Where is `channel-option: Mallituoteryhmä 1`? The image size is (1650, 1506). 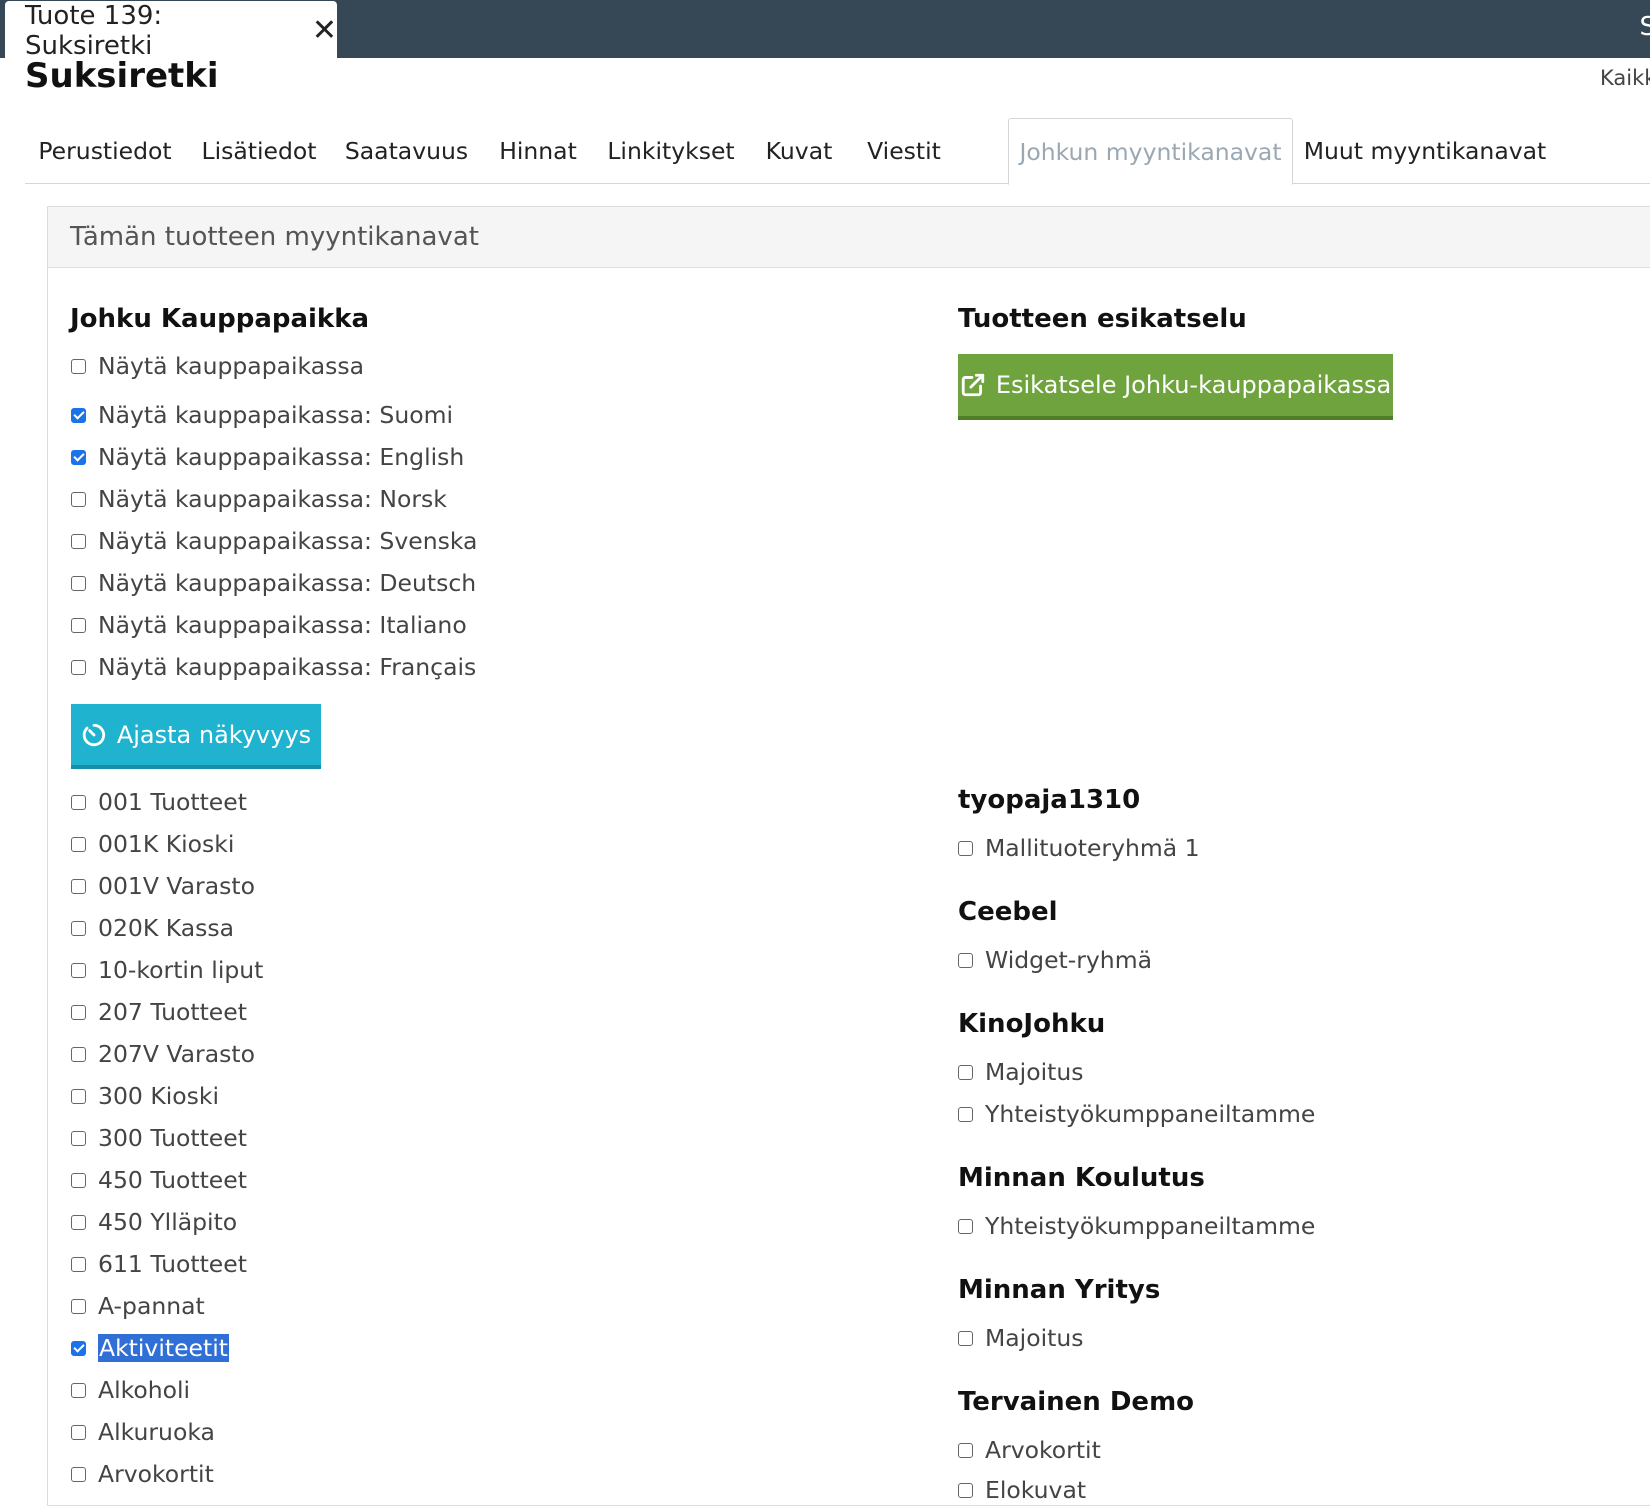
channel-option: Mallituoteryhmä 1 is located at coordinates (1079, 848).